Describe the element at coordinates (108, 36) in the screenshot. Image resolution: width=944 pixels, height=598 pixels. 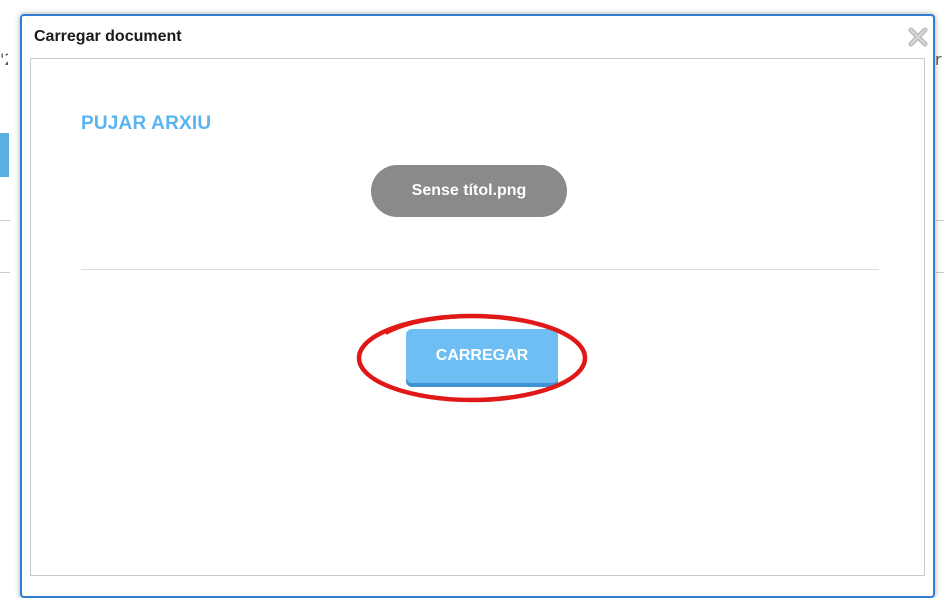
I see `dialog-title: Carregar document` at that location.